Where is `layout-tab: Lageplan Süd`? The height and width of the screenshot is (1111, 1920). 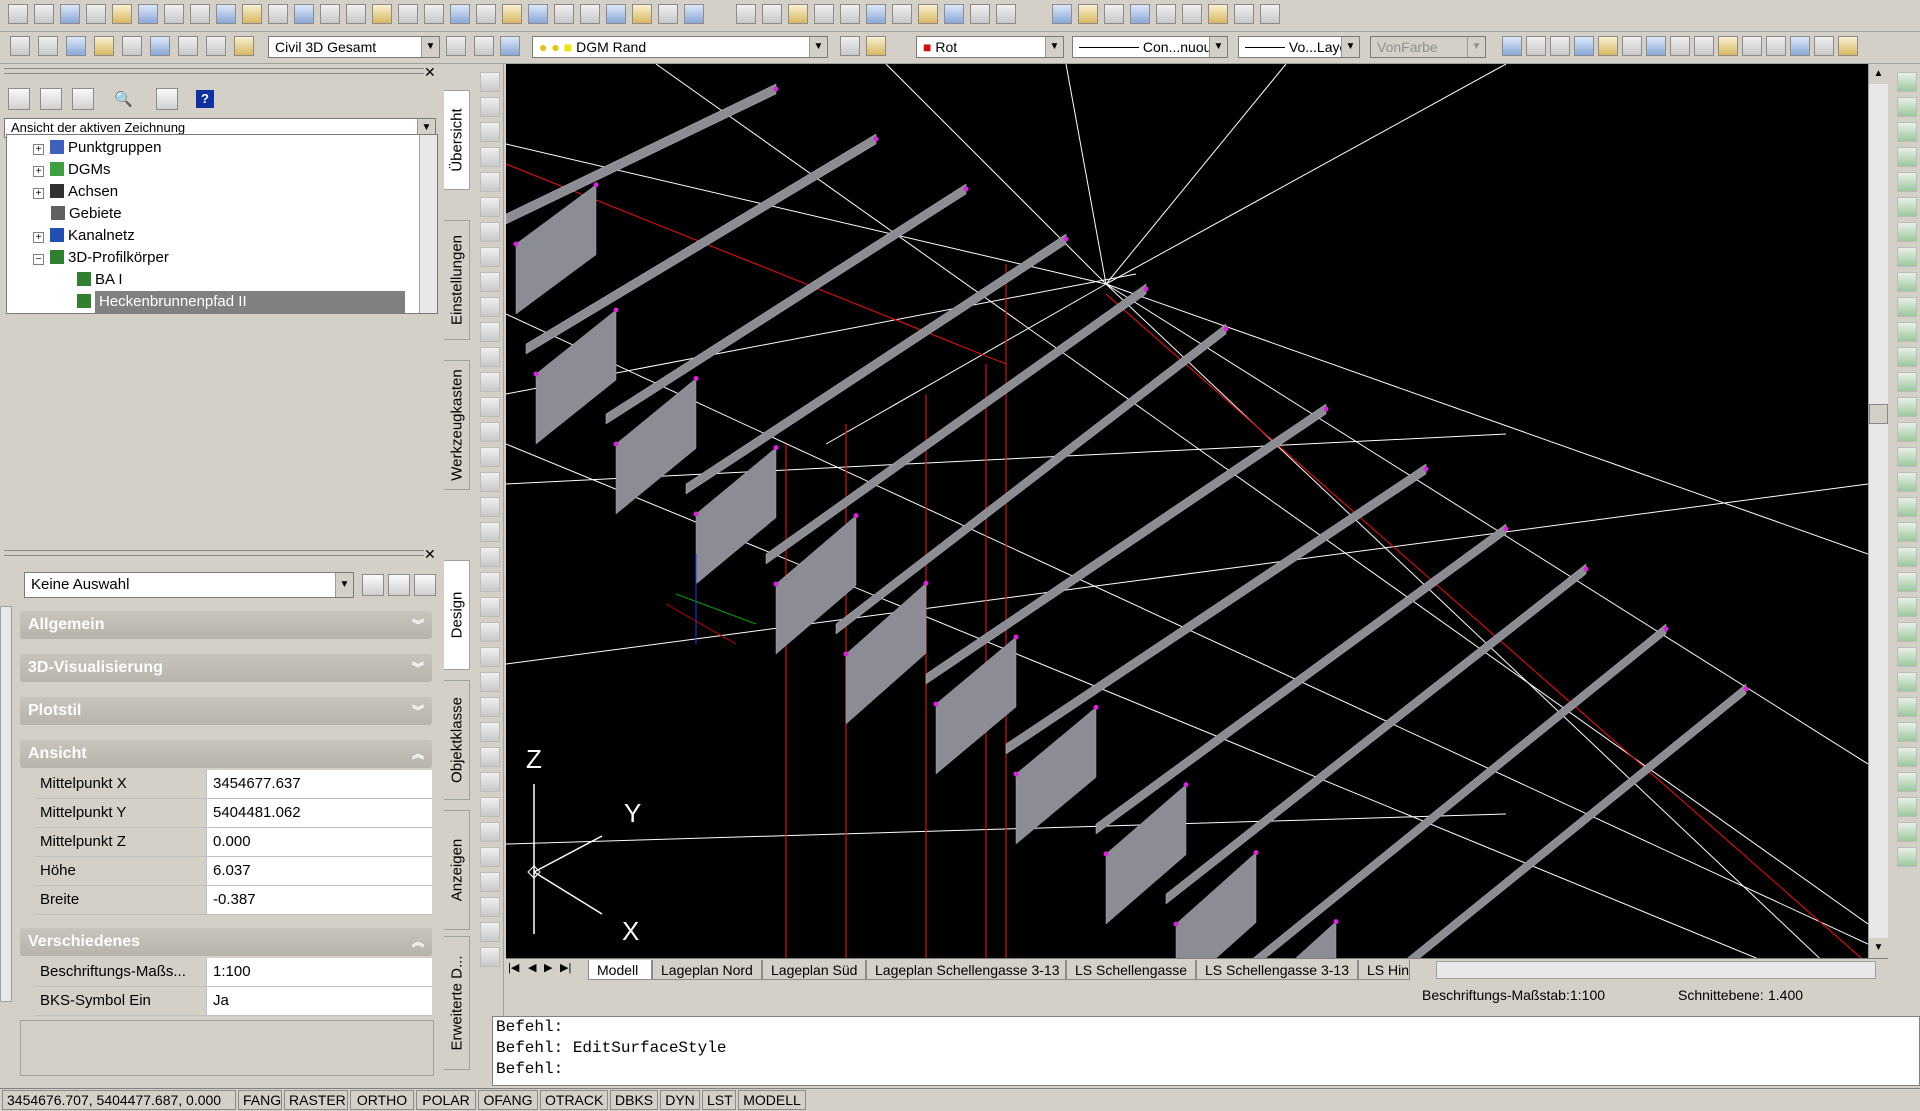 layout-tab: Lageplan Süd is located at coordinates (814, 970).